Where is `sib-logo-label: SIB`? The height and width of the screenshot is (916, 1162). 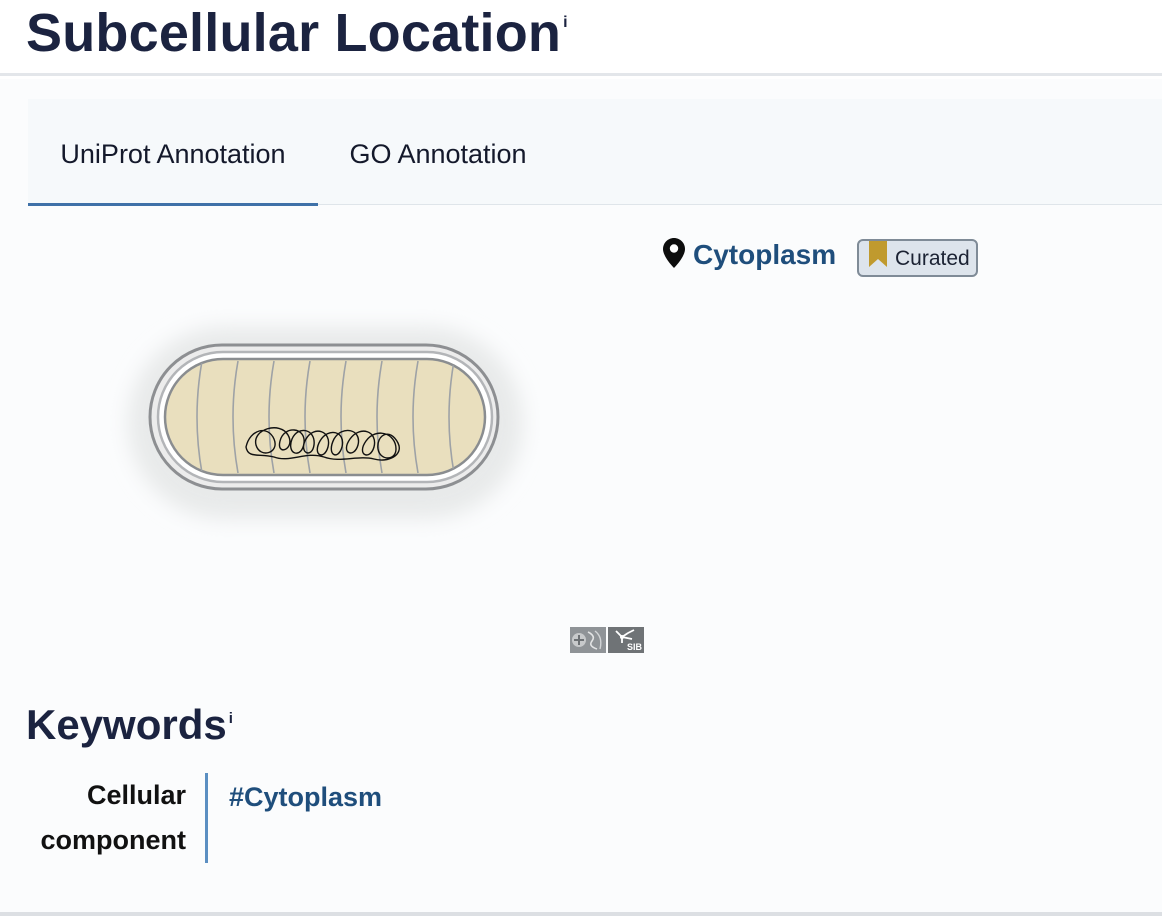
sib-logo-label: SIB is located at coordinates (634, 647).